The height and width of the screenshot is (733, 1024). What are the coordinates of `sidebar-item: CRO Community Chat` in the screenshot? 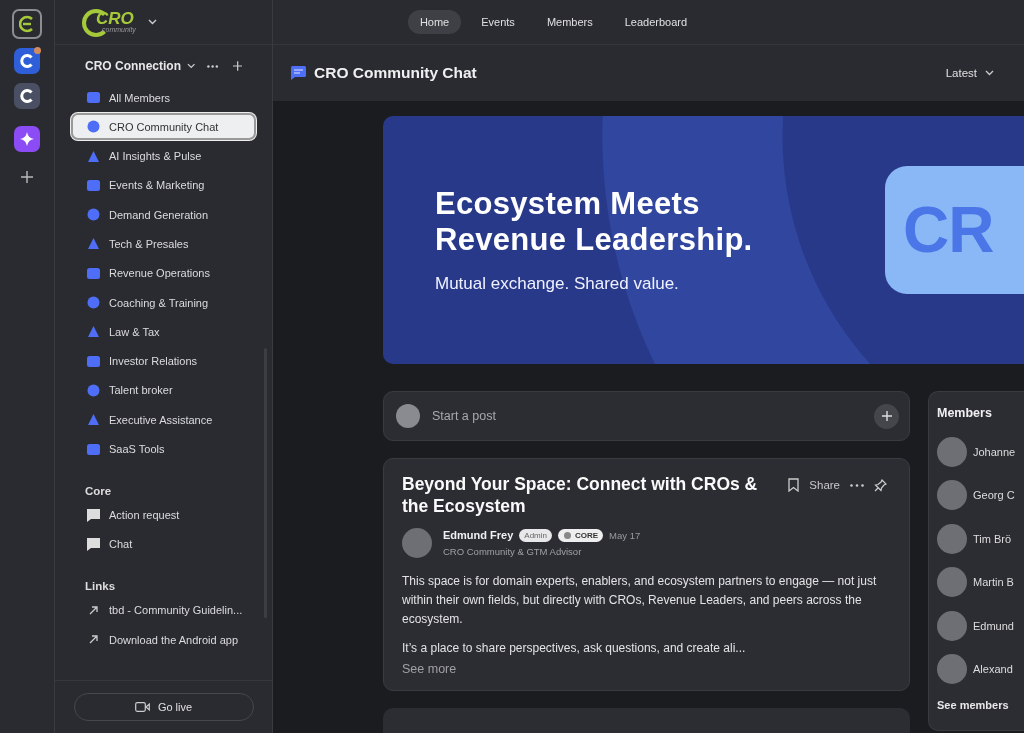 It's located at (163, 127).